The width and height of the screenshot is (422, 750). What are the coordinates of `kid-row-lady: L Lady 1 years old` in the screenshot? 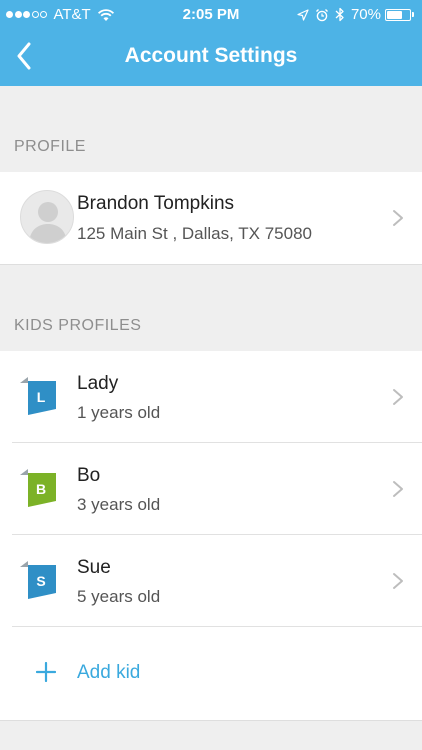 It's located at (211, 397).